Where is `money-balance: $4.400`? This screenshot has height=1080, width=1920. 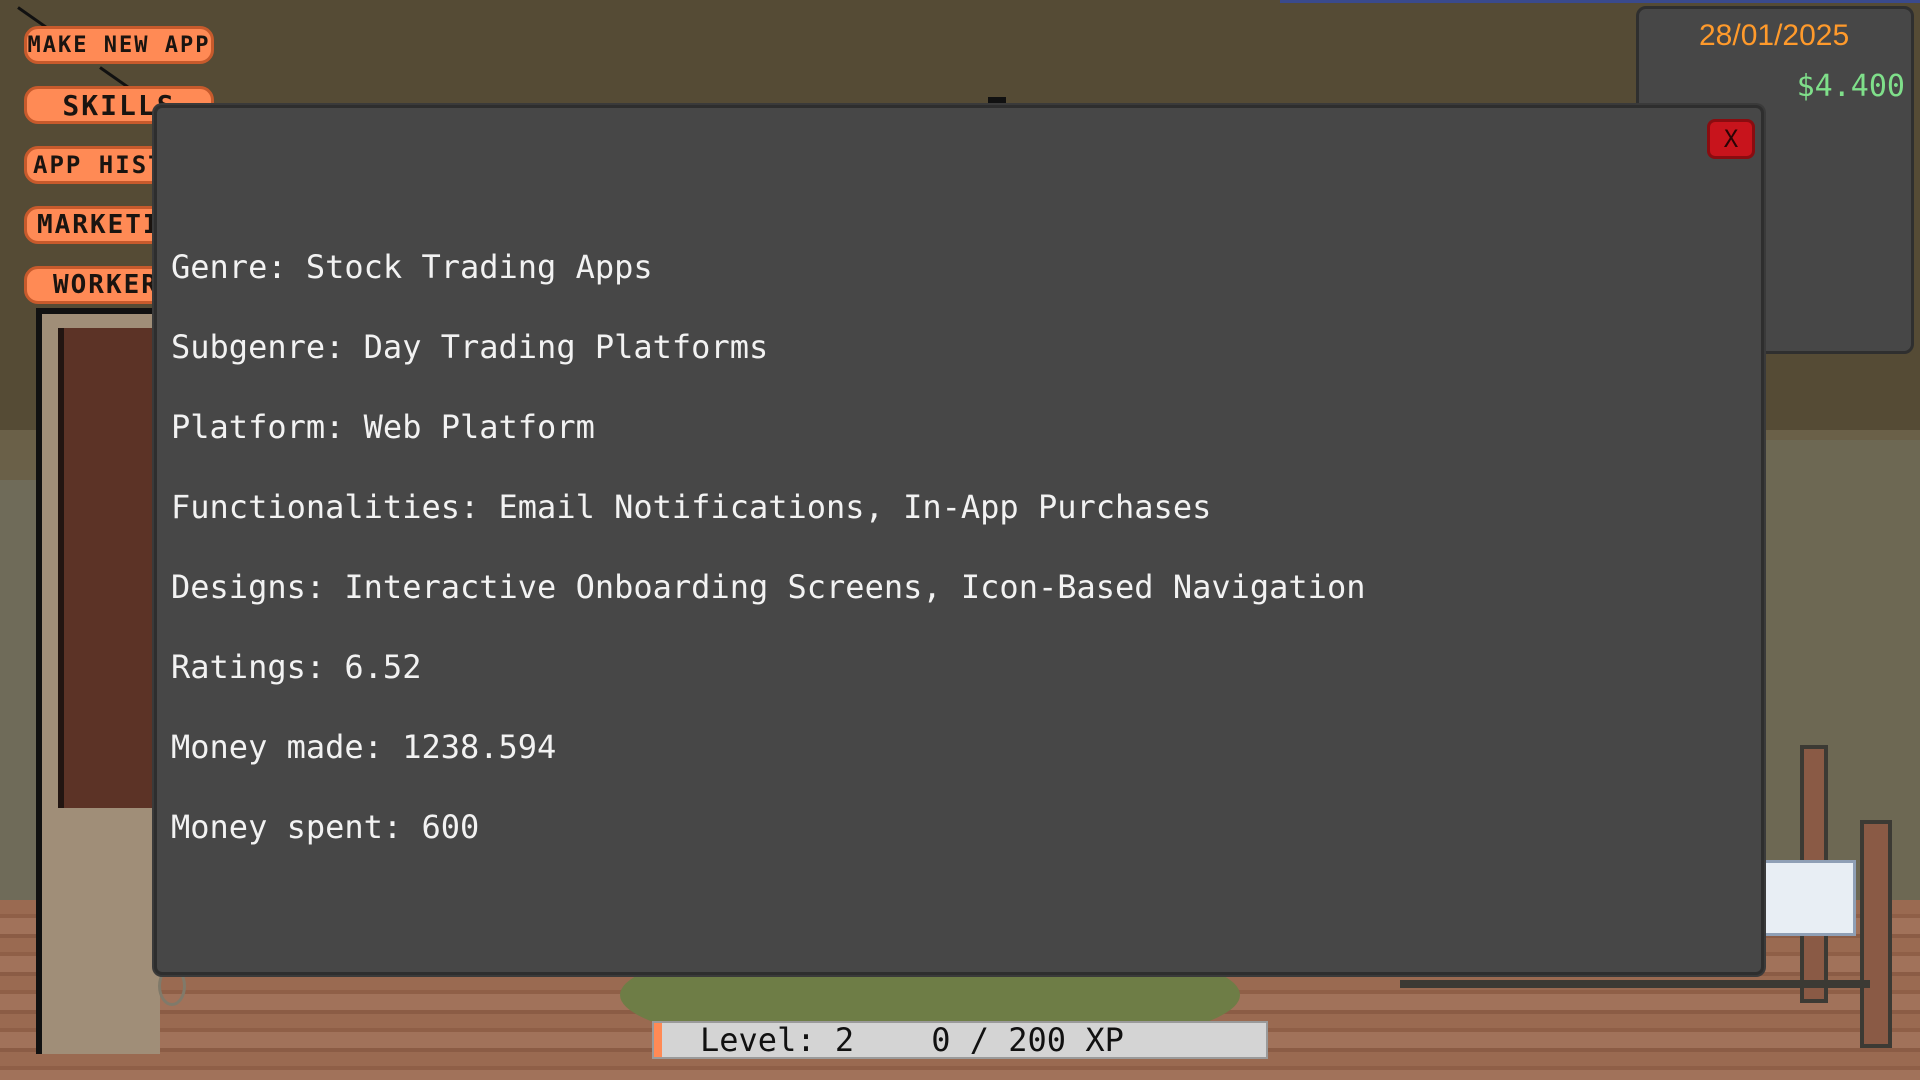 money-balance: $4.400 is located at coordinates (1850, 86).